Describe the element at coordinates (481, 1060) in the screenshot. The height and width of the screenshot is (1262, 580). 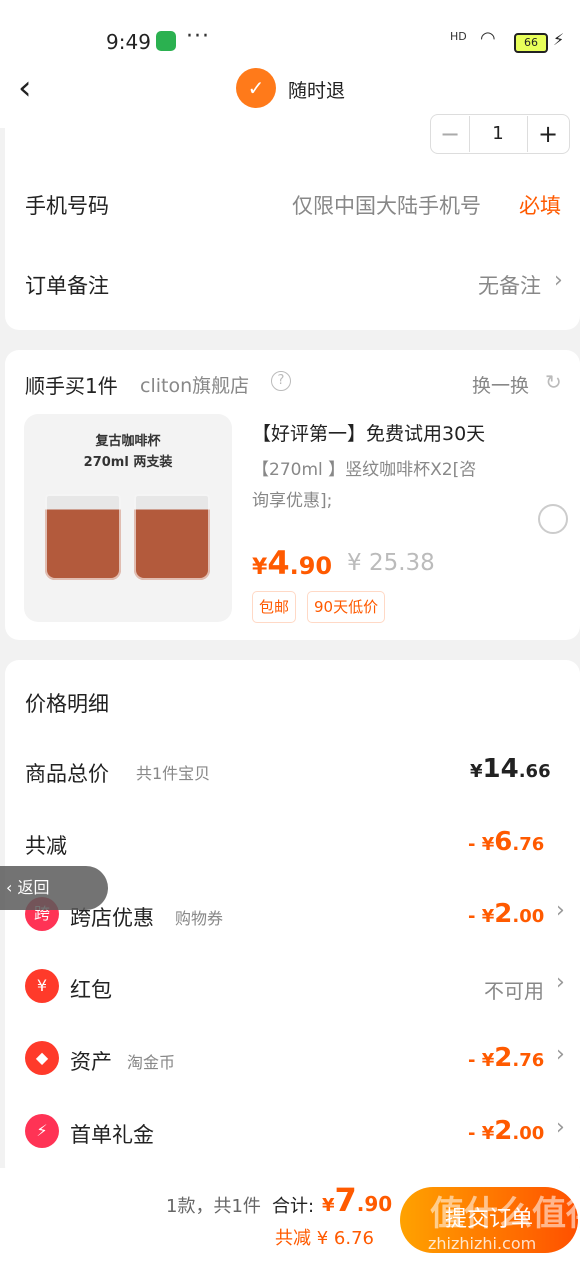
I see `asset-sign: - ¥` at that location.